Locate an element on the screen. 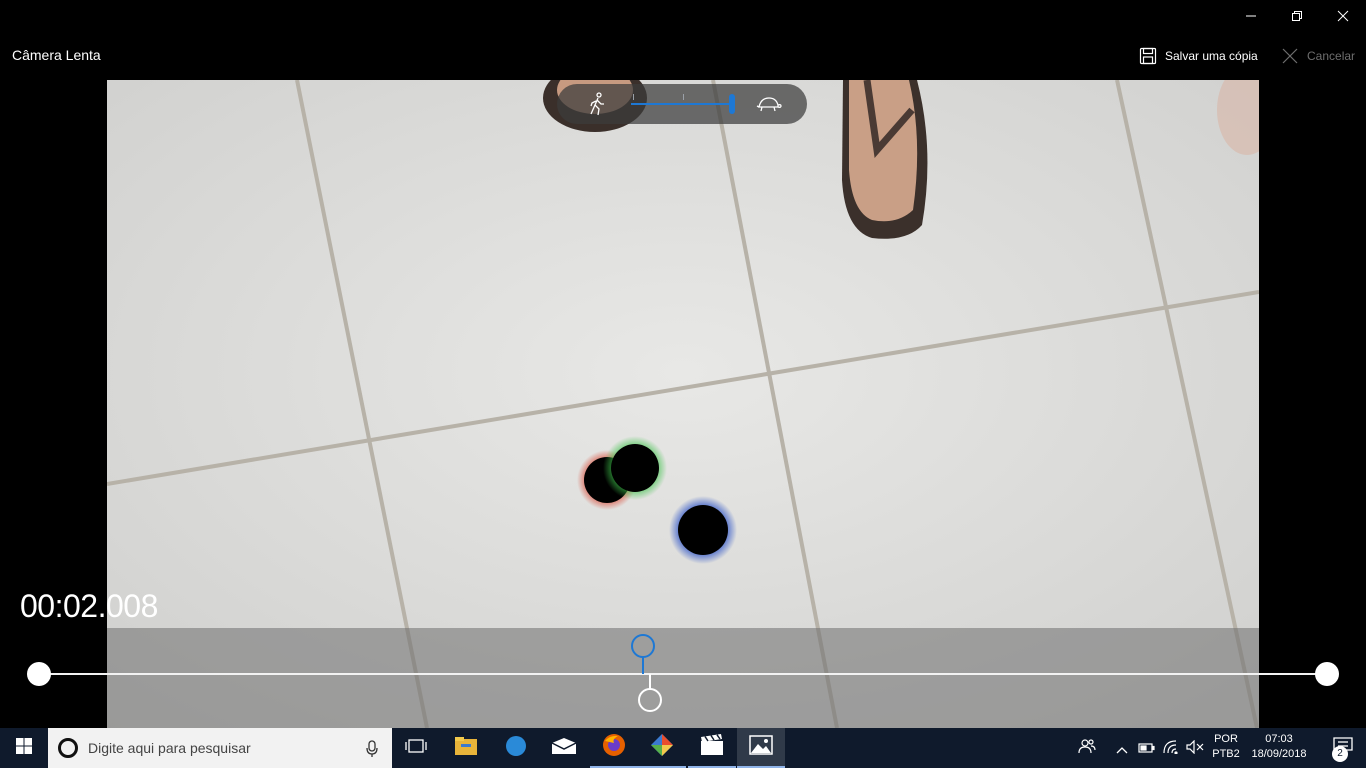 The width and height of the screenshot is (1366, 768). browser-button is located at coordinates (516, 748).